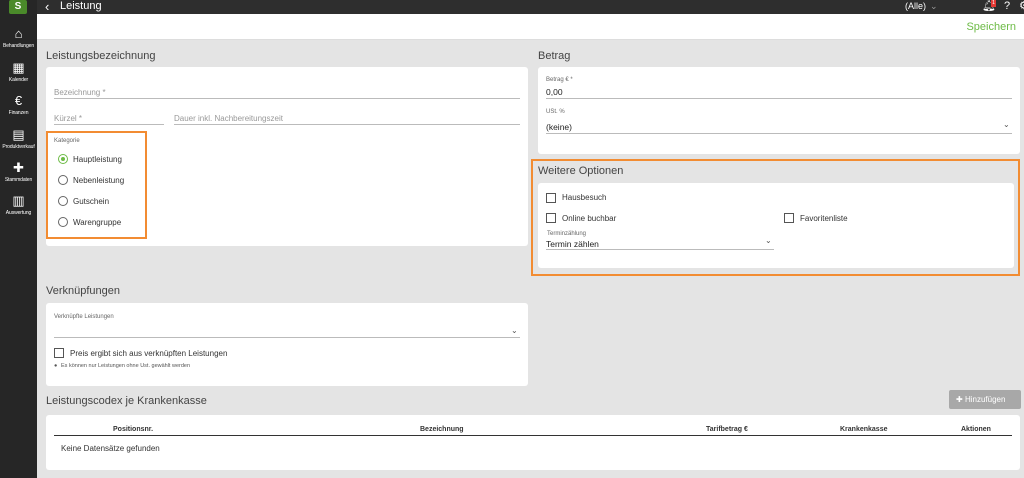  I want to click on bezeichnung-field: Bezeichnung *, so click(80, 92).